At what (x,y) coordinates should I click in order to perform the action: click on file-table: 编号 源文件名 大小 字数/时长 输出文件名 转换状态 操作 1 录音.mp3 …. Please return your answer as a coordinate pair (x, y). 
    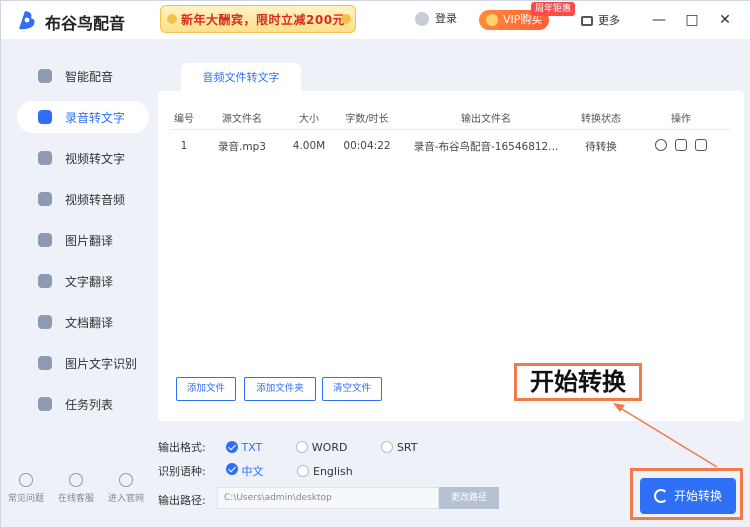
    Looking at the image, I should click on (450, 135).